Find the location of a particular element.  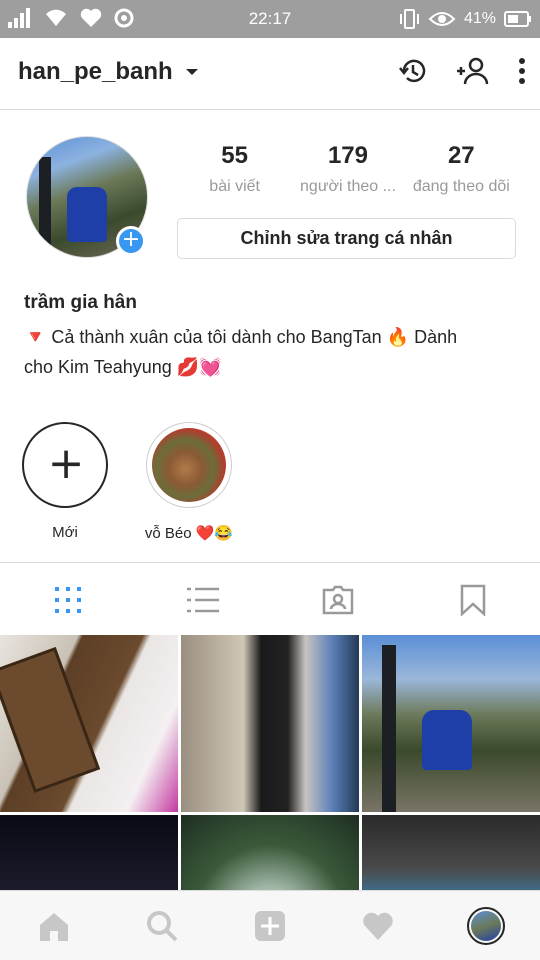

activity-icon is located at coordinates (378, 926).